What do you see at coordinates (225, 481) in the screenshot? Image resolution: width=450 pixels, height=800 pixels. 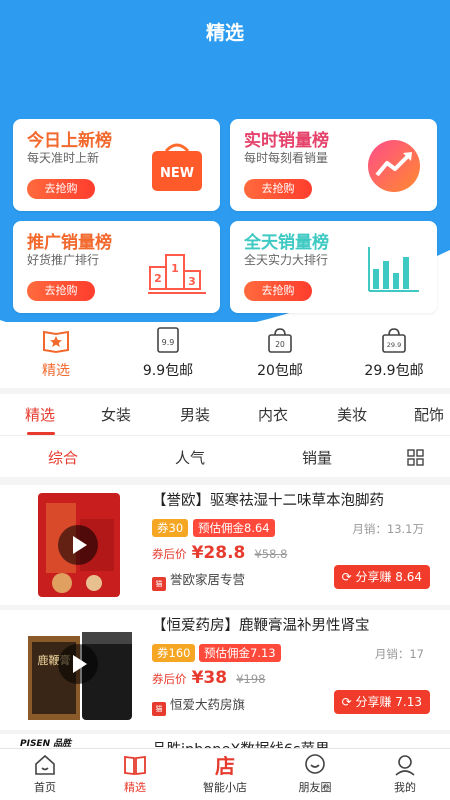 I see `divider` at bounding box center [225, 481].